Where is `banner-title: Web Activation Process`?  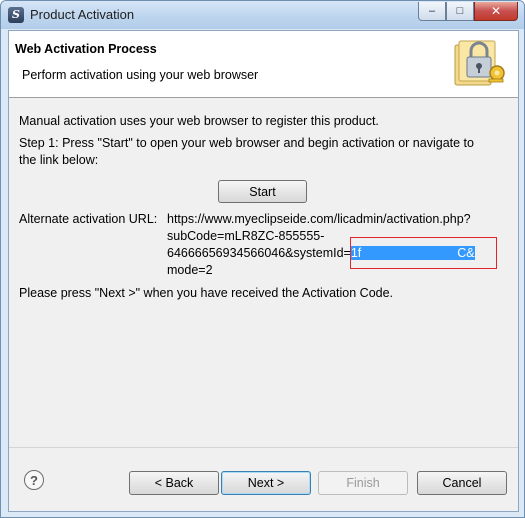
banner-title: Web Activation Process is located at coordinates (86, 49).